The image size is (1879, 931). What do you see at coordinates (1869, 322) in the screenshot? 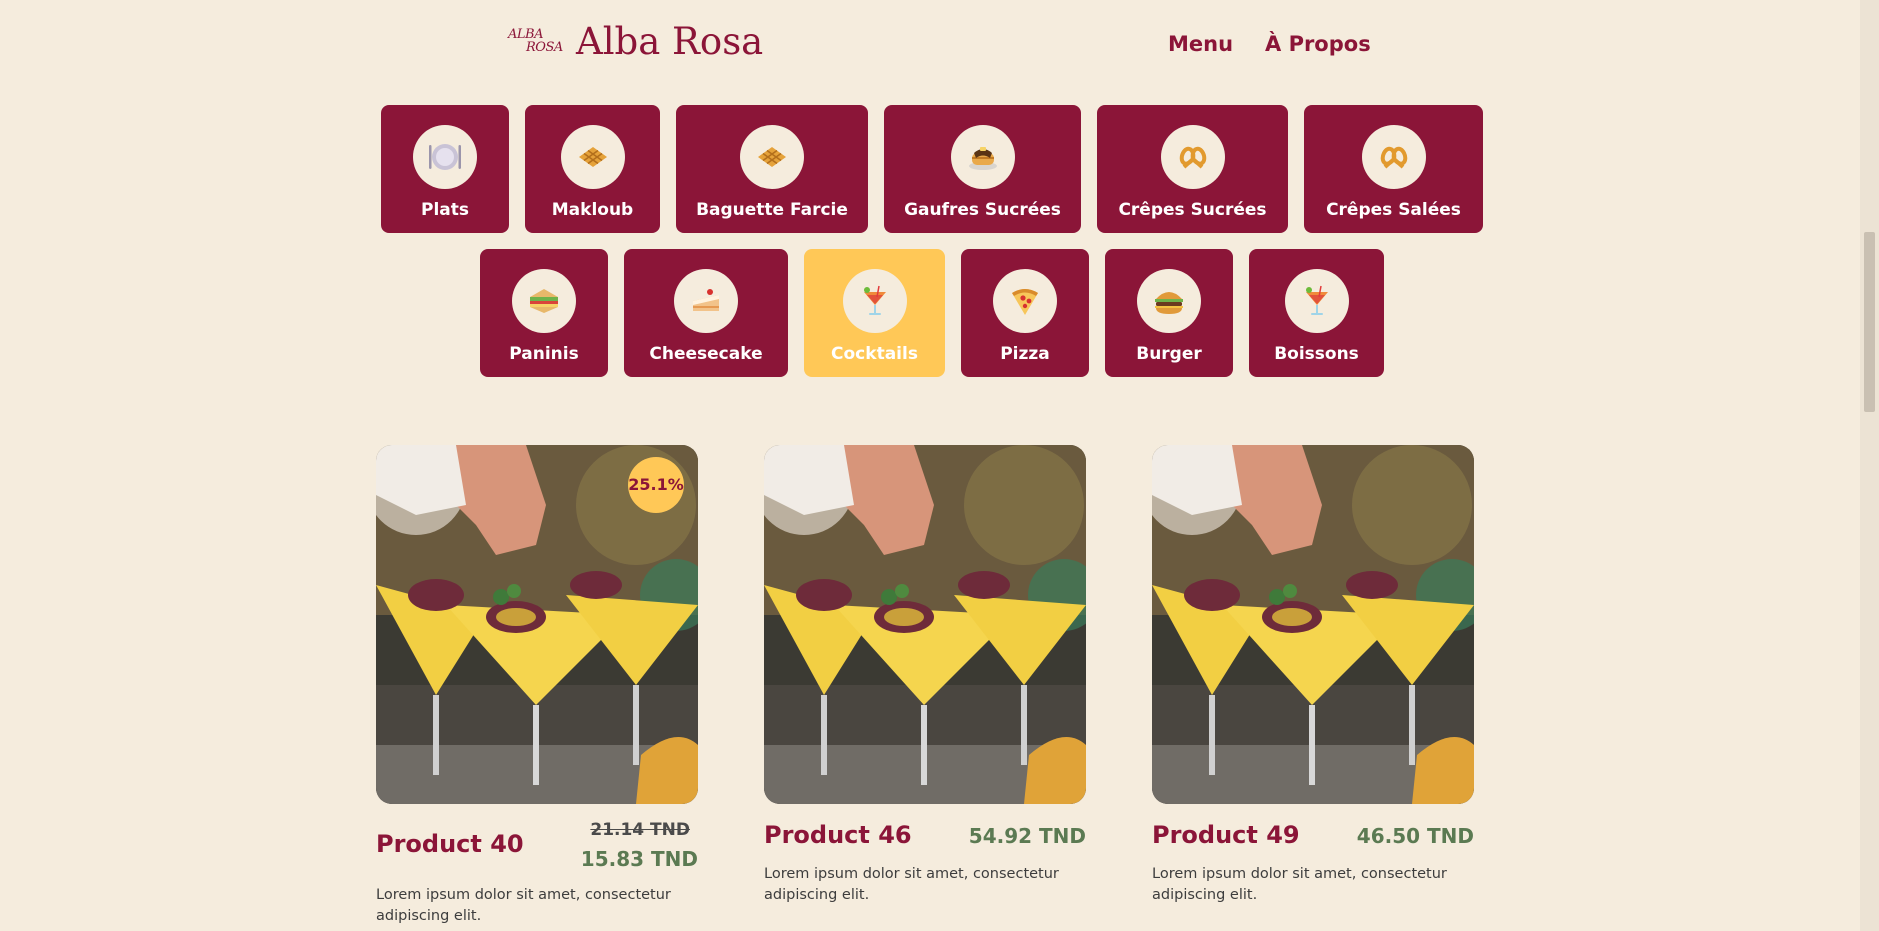
I see `scrollbar-thumb` at bounding box center [1869, 322].